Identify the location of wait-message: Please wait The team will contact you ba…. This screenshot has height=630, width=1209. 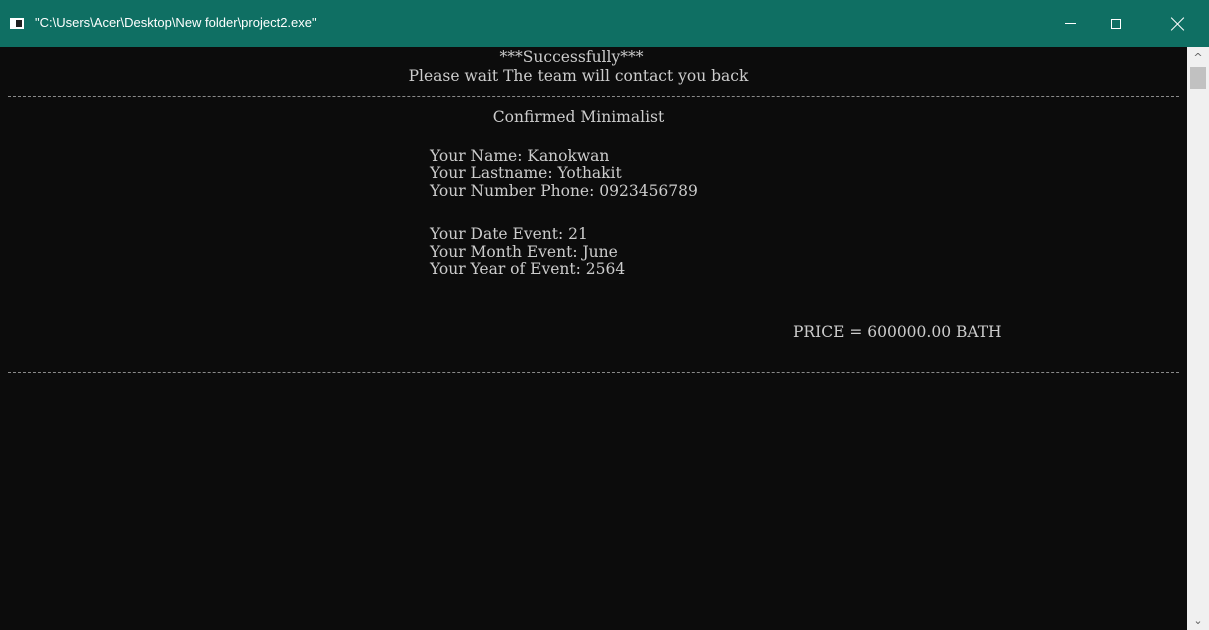
(578, 76).